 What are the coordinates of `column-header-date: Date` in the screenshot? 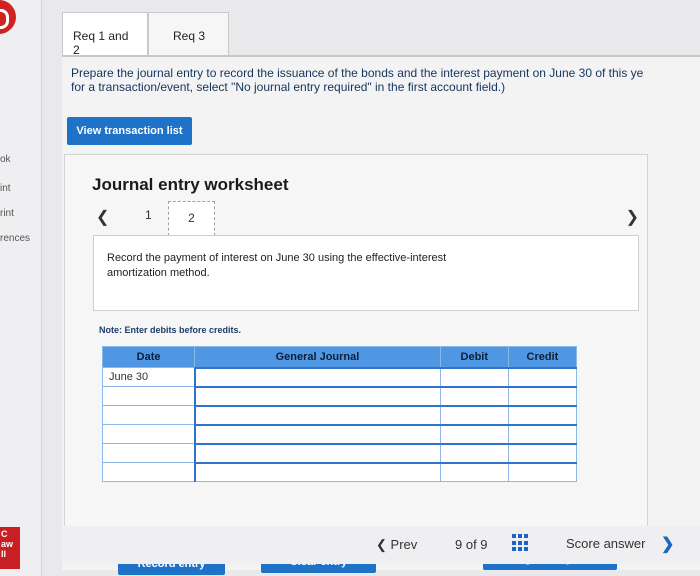 It's located at (148, 357).